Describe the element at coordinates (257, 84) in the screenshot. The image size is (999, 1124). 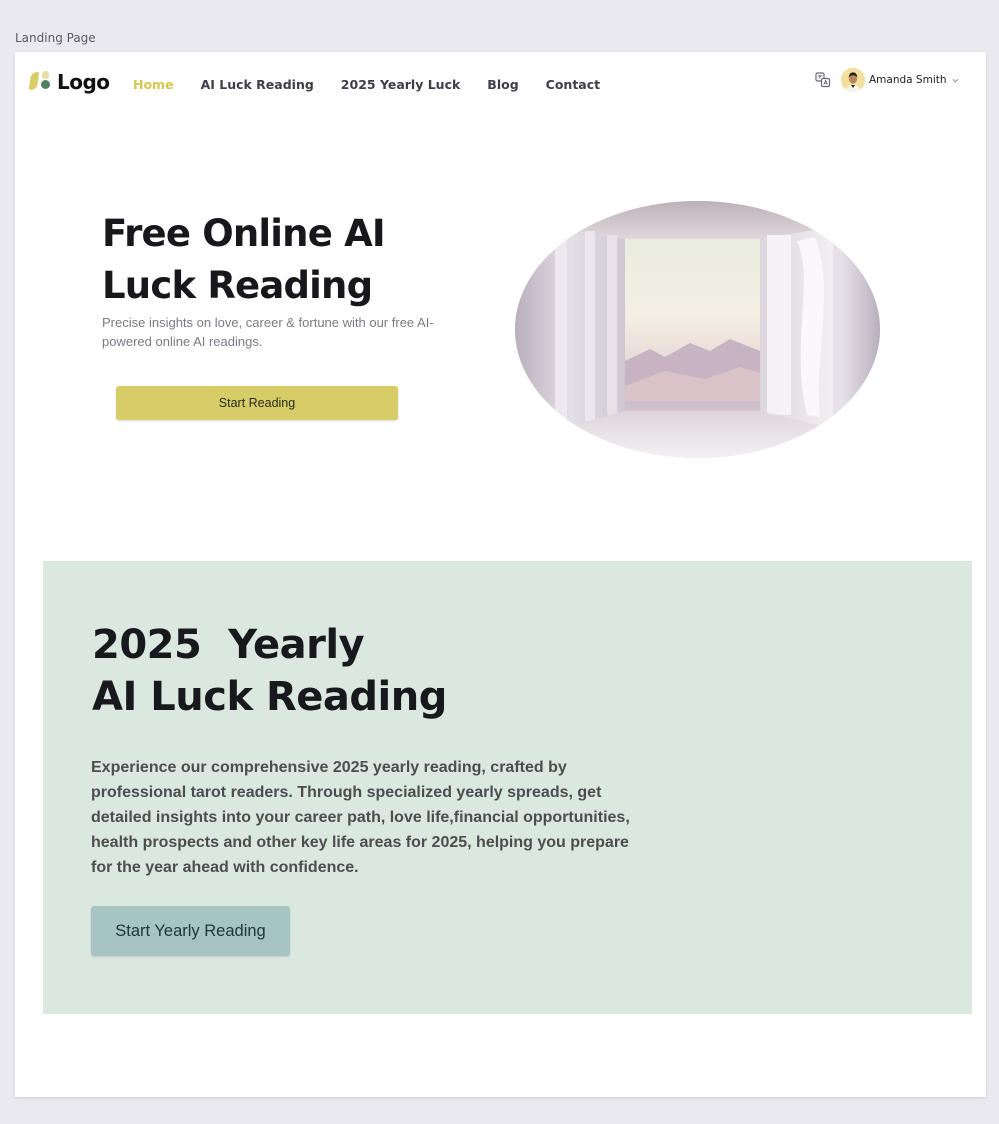
I see `nav-ai-luck-reading: AI Luck Reading` at that location.